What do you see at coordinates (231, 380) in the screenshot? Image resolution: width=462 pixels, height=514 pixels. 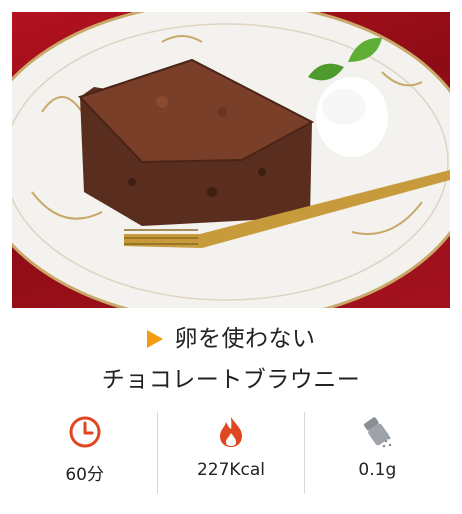 I see `recipe-title: チョコレートブラウニー` at bounding box center [231, 380].